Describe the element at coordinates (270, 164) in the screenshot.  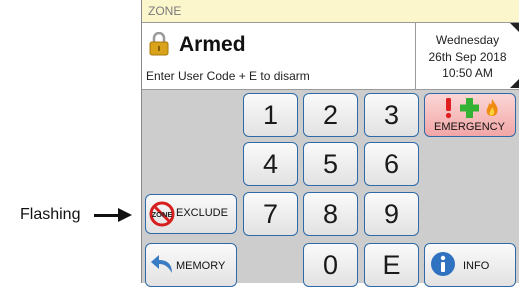
I see `key-4: 4` at that location.